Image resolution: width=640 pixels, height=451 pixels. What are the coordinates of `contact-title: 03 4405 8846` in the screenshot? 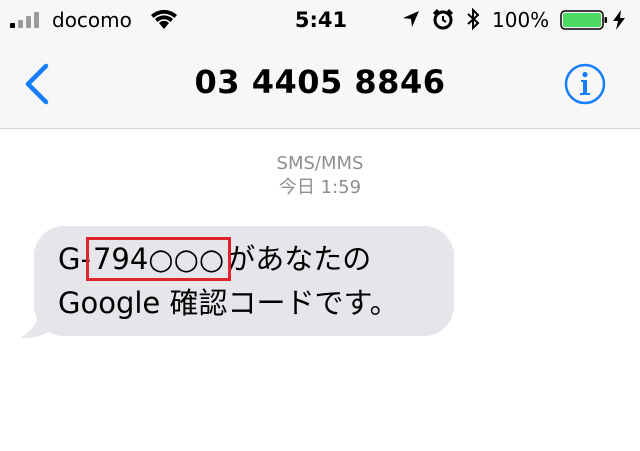 It's located at (320, 82).